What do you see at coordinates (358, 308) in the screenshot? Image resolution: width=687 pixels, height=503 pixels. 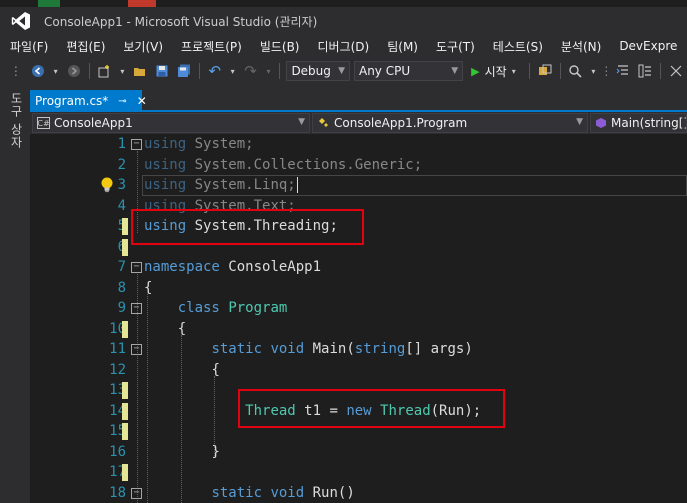 I see `code-line: 9 − class Program` at bounding box center [358, 308].